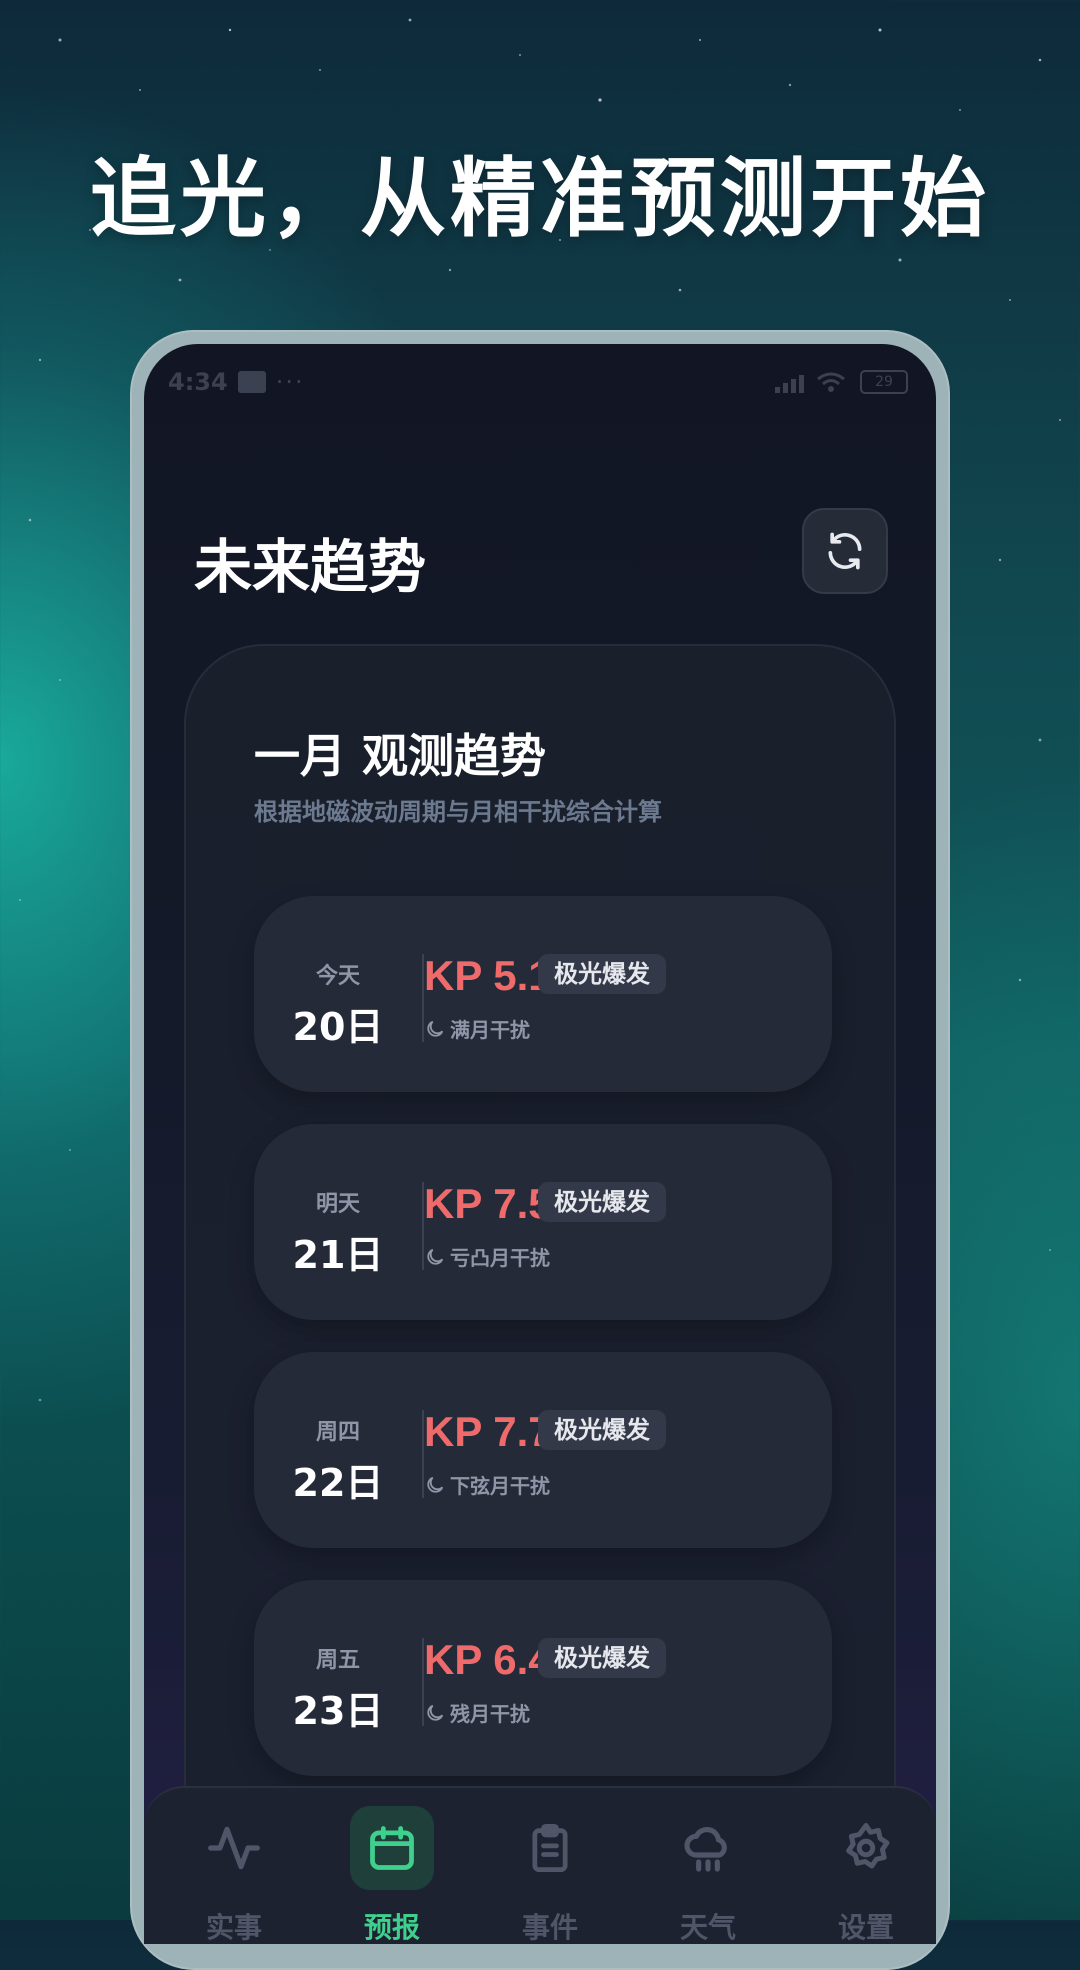 Image resolution: width=1080 pixels, height=1970 pixels. Describe the element at coordinates (338, 1711) in the screenshot. I see `day-date: 23日` at that location.